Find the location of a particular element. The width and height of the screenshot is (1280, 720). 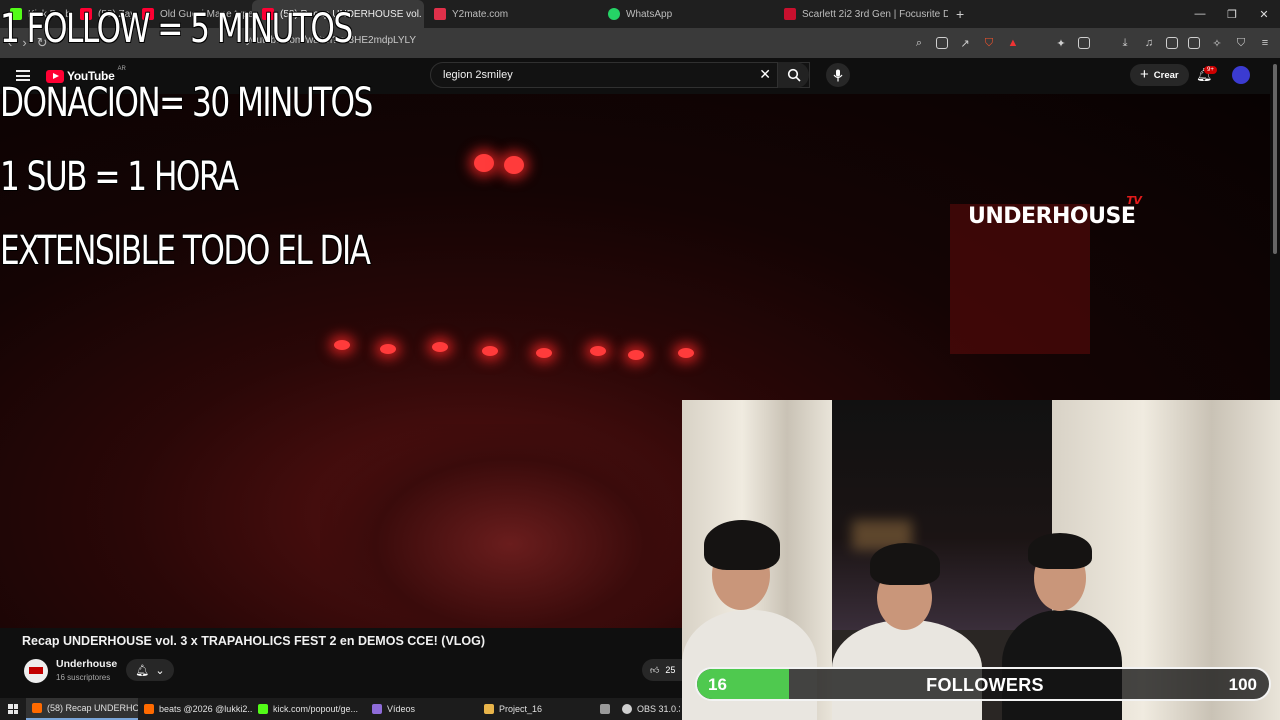

tab-label: WhatsApp is located at coordinates (649, 14).